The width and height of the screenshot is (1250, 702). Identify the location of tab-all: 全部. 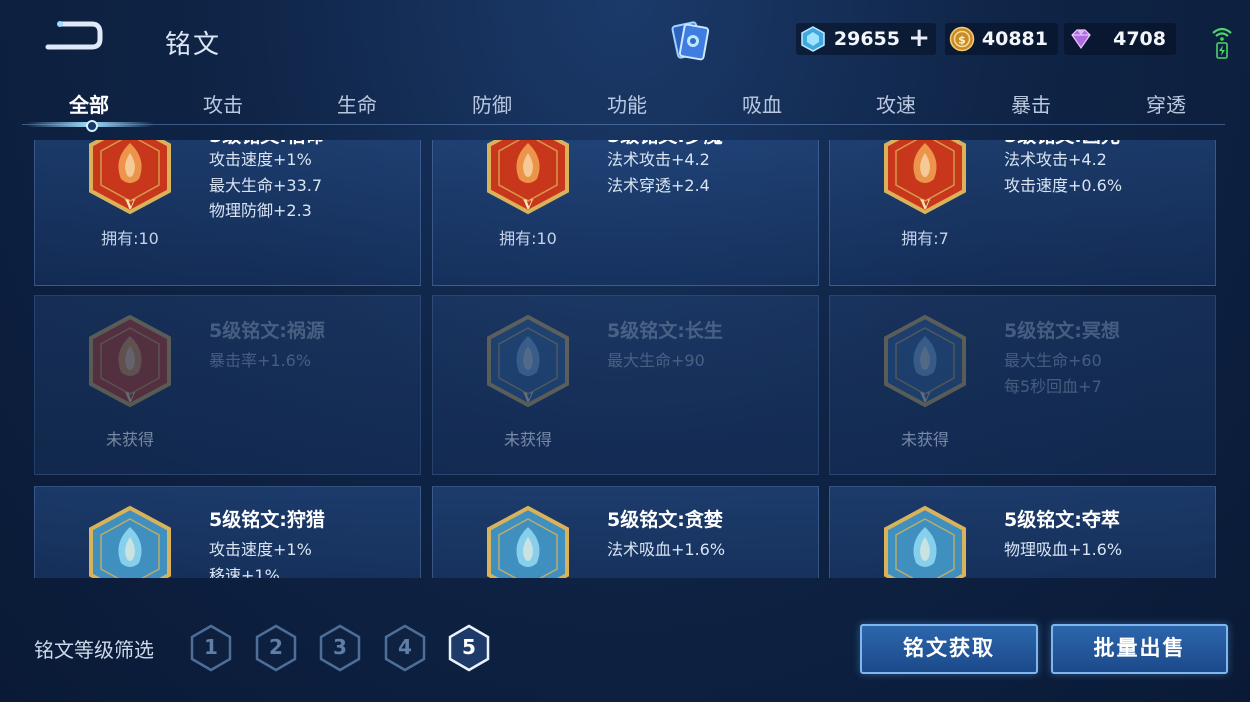
(89, 103).